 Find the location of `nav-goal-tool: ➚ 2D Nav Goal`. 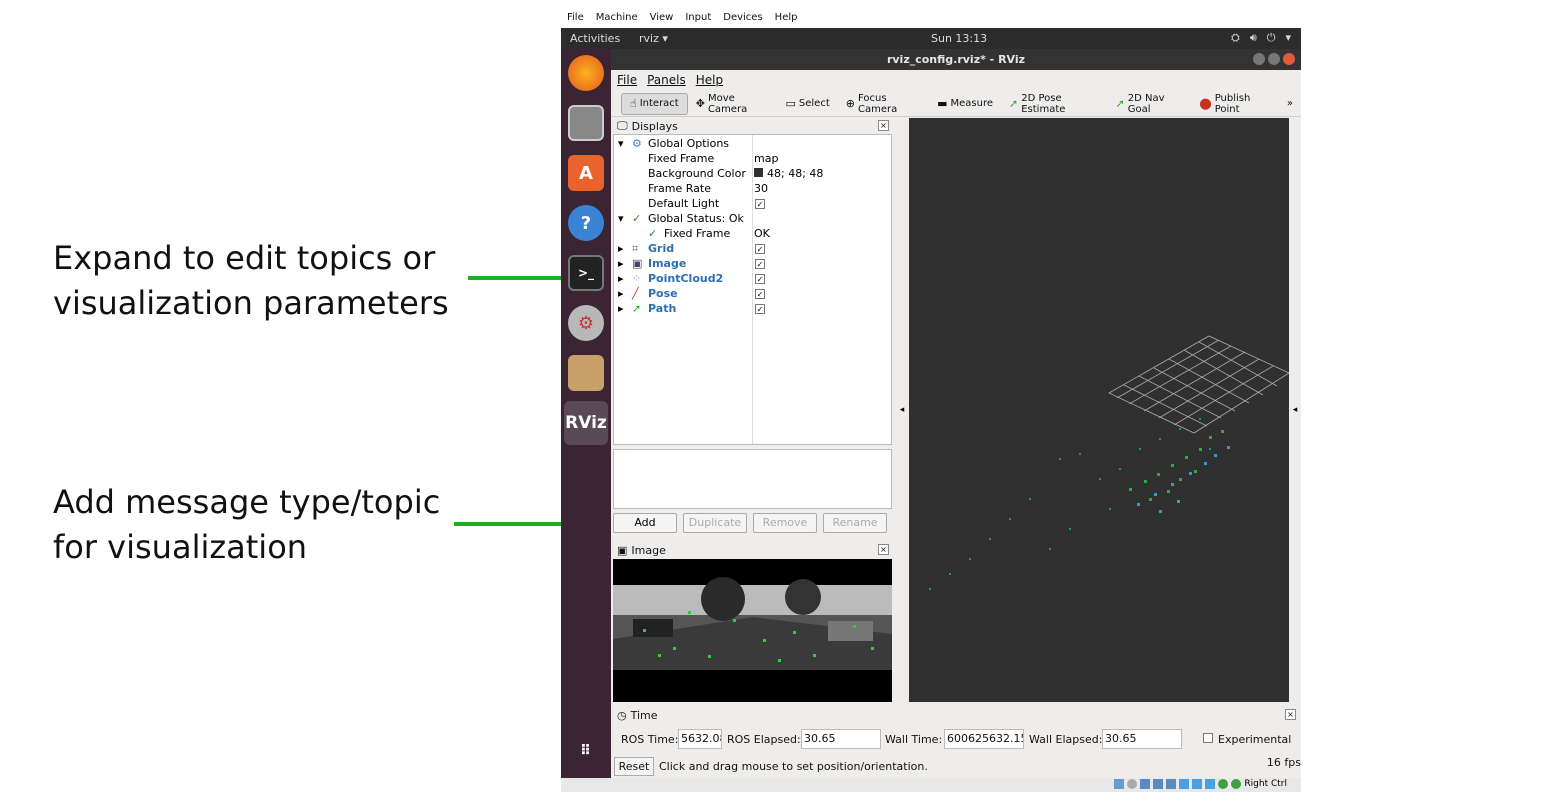

nav-goal-tool: ➚ 2D Nav Goal is located at coordinates (1150, 104).